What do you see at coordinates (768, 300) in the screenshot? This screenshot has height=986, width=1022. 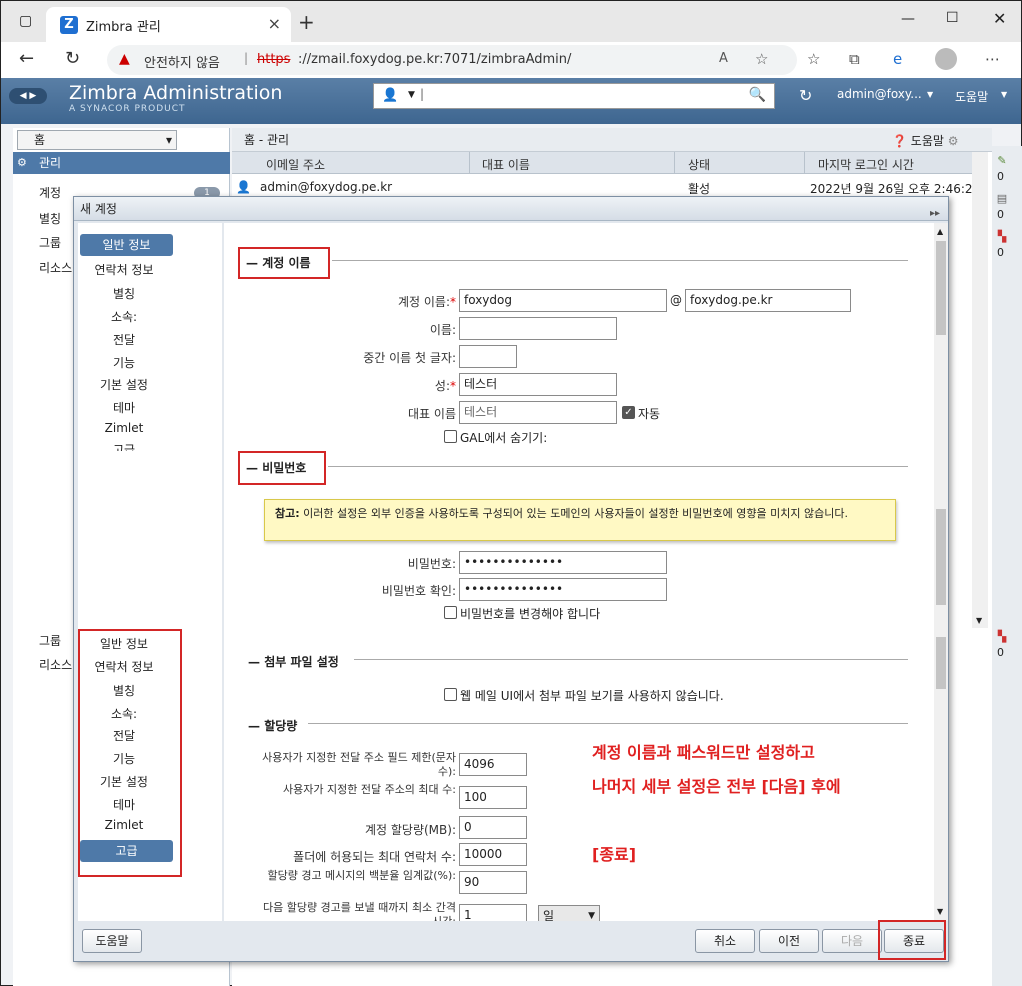 I see `domain-input: foxydog.pe.kr` at bounding box center [768, 300].